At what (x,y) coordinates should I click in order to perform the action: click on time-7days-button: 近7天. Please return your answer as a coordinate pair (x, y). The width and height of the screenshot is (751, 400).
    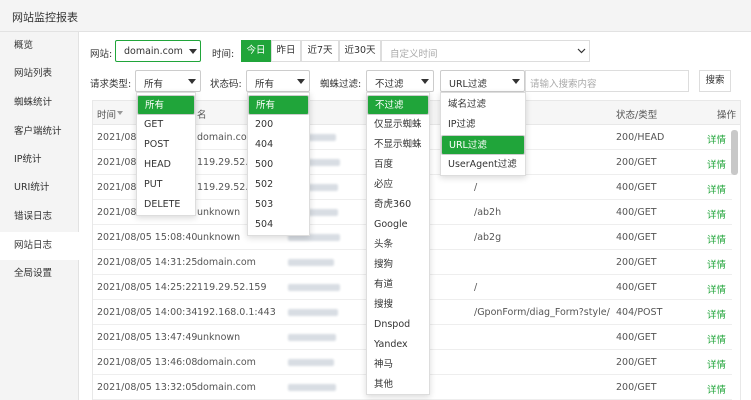
    Looking at the image, I should click on (320, 51).